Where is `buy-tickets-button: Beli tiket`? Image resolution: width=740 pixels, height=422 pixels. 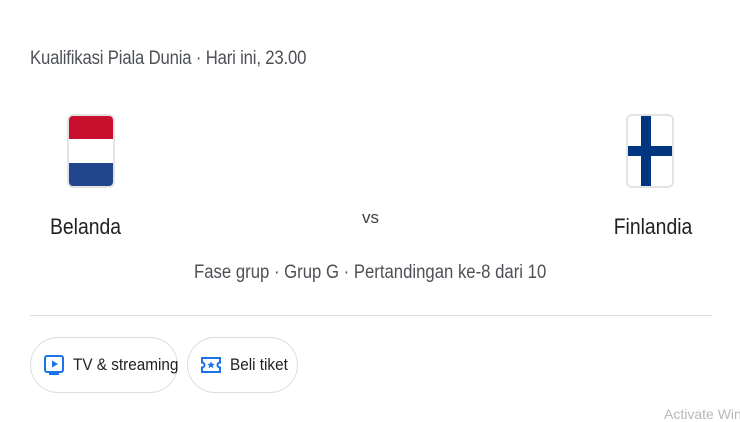 buy-tickets-button: Beli tiket is located at coordinates (242, 365).